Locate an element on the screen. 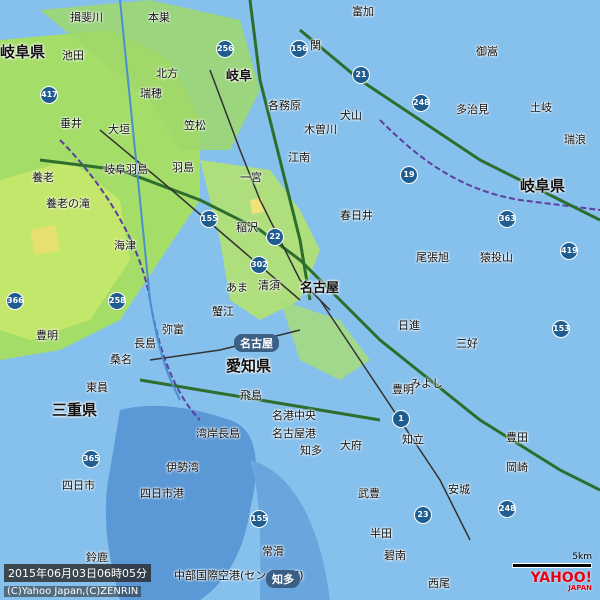 This screenshot has height=600, width=600. city-label: 名古屋 is located at coordinates (319, 289).